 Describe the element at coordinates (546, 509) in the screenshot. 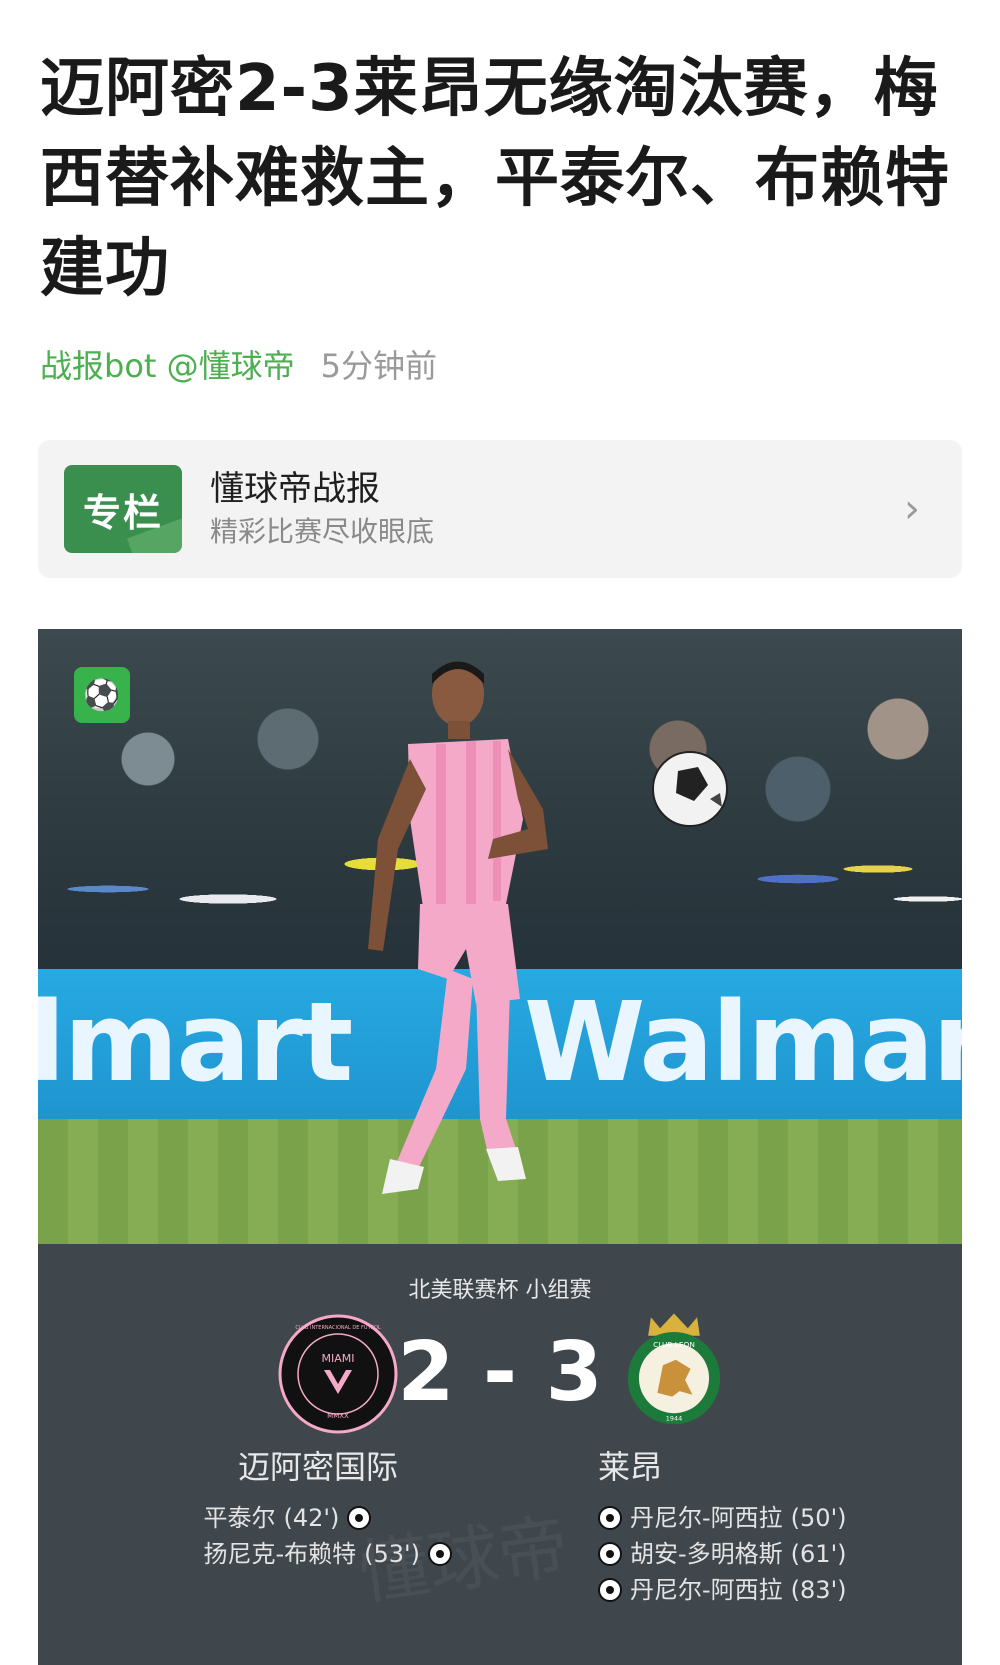

I see `column-card-text: 懂球帝战报 精彩比赛尽收眼底` at that location.